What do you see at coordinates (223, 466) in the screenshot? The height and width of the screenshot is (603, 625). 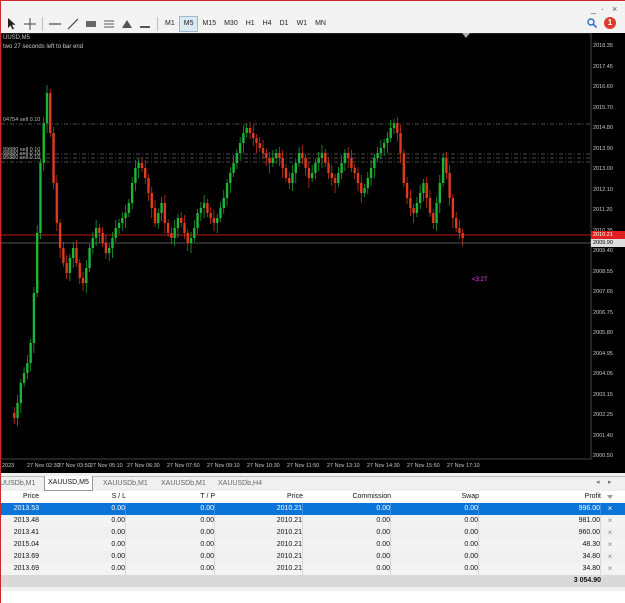 I see `time-axis-label: 27 Nov 09:10` at bounding box center [223, 466].